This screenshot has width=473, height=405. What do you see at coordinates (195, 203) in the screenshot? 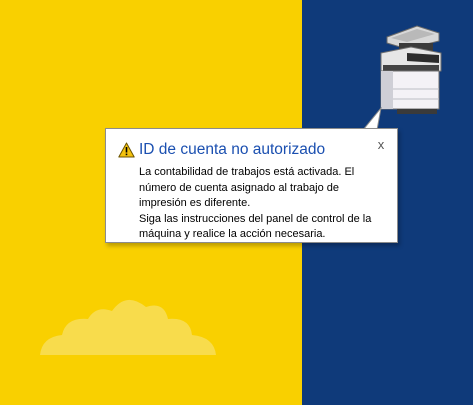
I see `message-line: impresión es diferente.` at bounding box center [195, 203].